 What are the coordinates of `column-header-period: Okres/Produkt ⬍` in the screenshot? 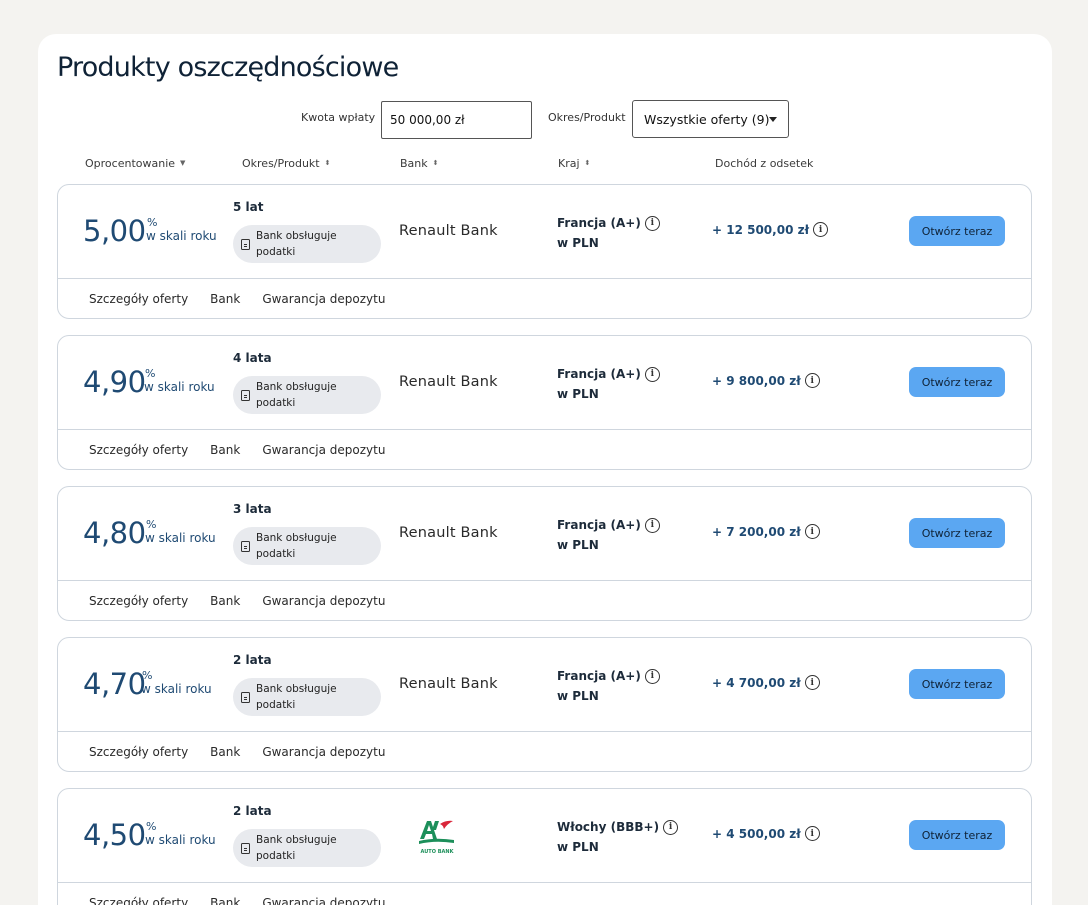 It's located at (286, 163).